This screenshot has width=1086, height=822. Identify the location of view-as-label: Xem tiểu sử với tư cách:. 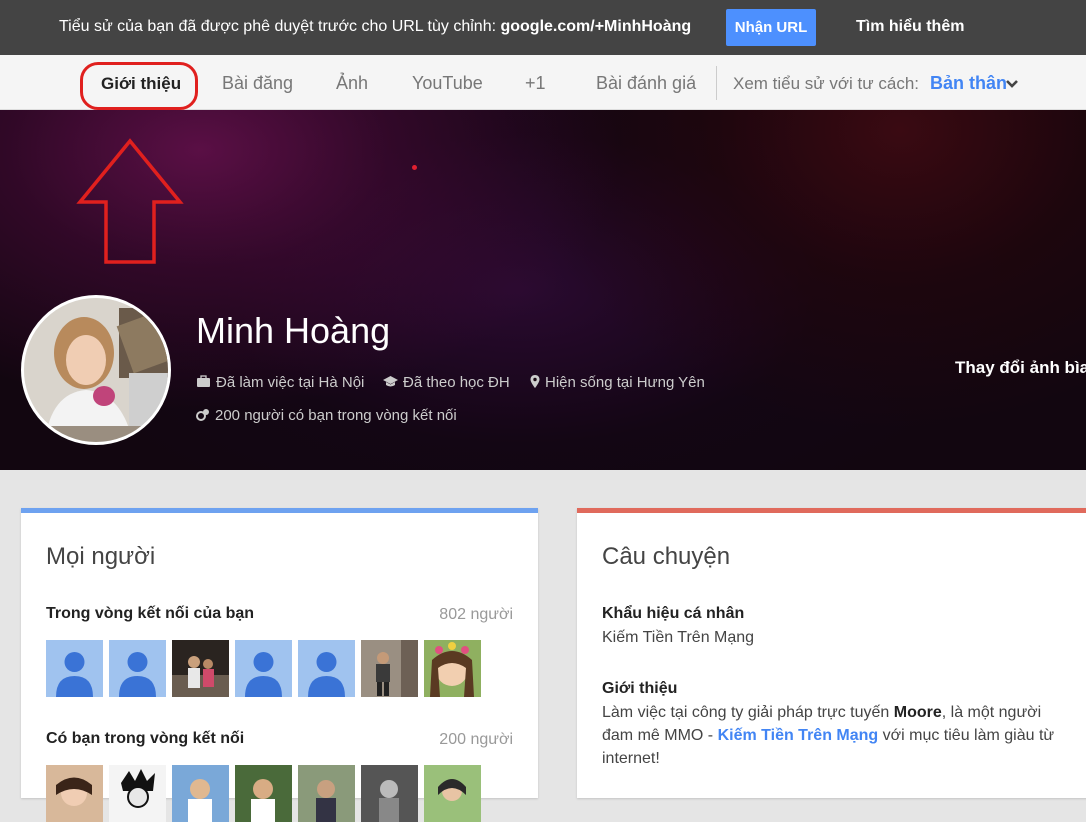
(826, 83).